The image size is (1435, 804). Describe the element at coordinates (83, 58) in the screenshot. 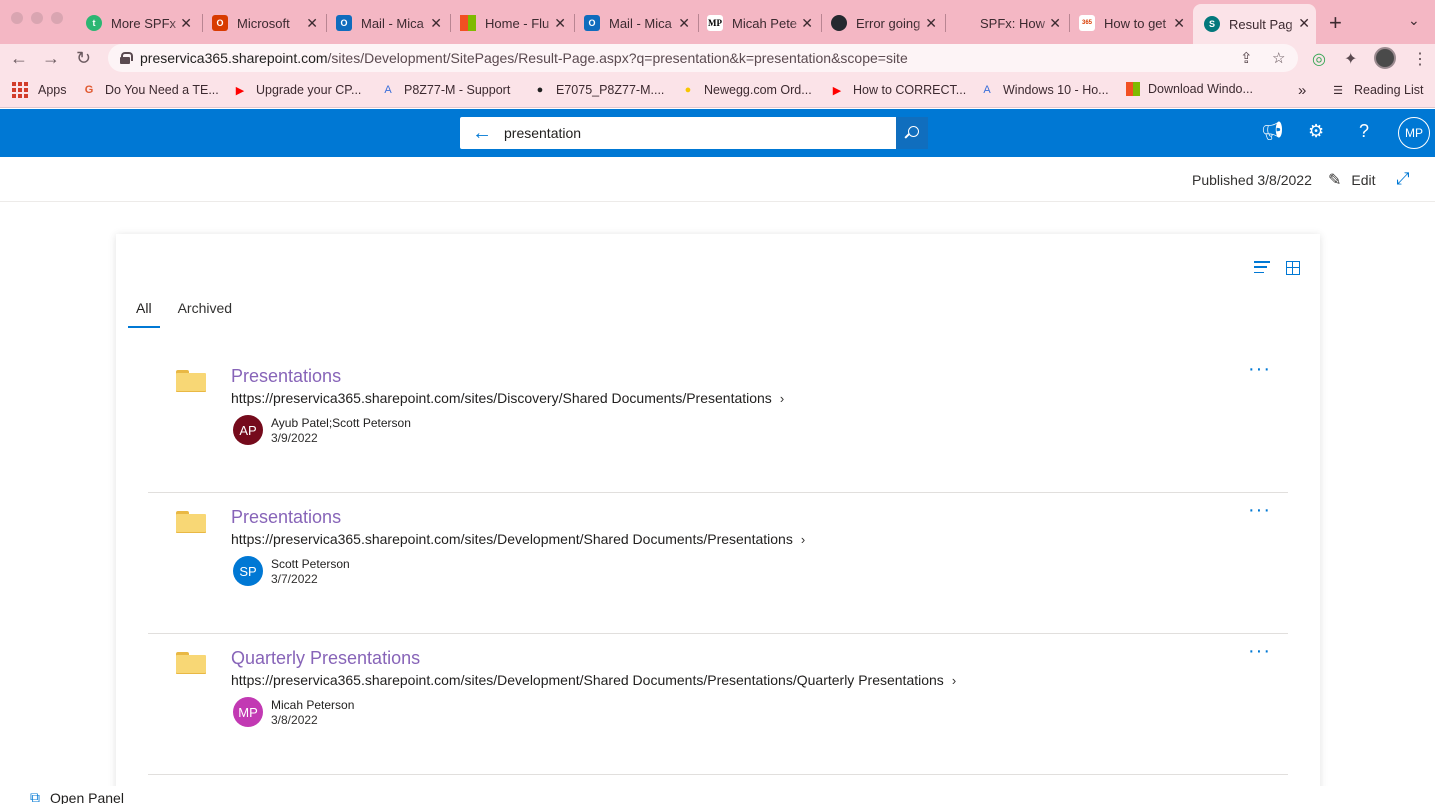

I see `reload-icon: ↻` at that location.